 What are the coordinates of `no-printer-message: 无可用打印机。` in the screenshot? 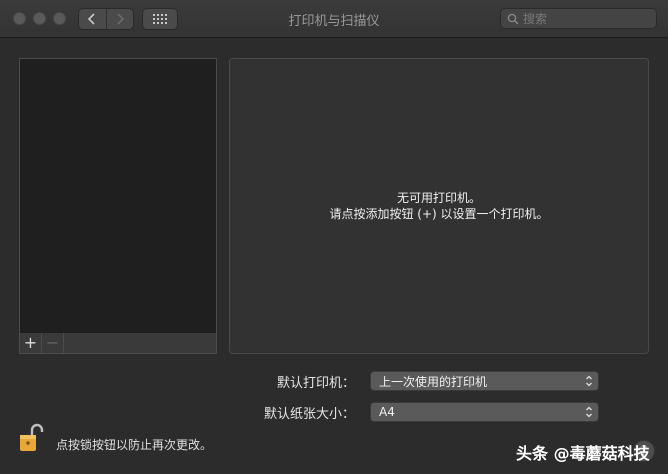 It's located at (438, 198).